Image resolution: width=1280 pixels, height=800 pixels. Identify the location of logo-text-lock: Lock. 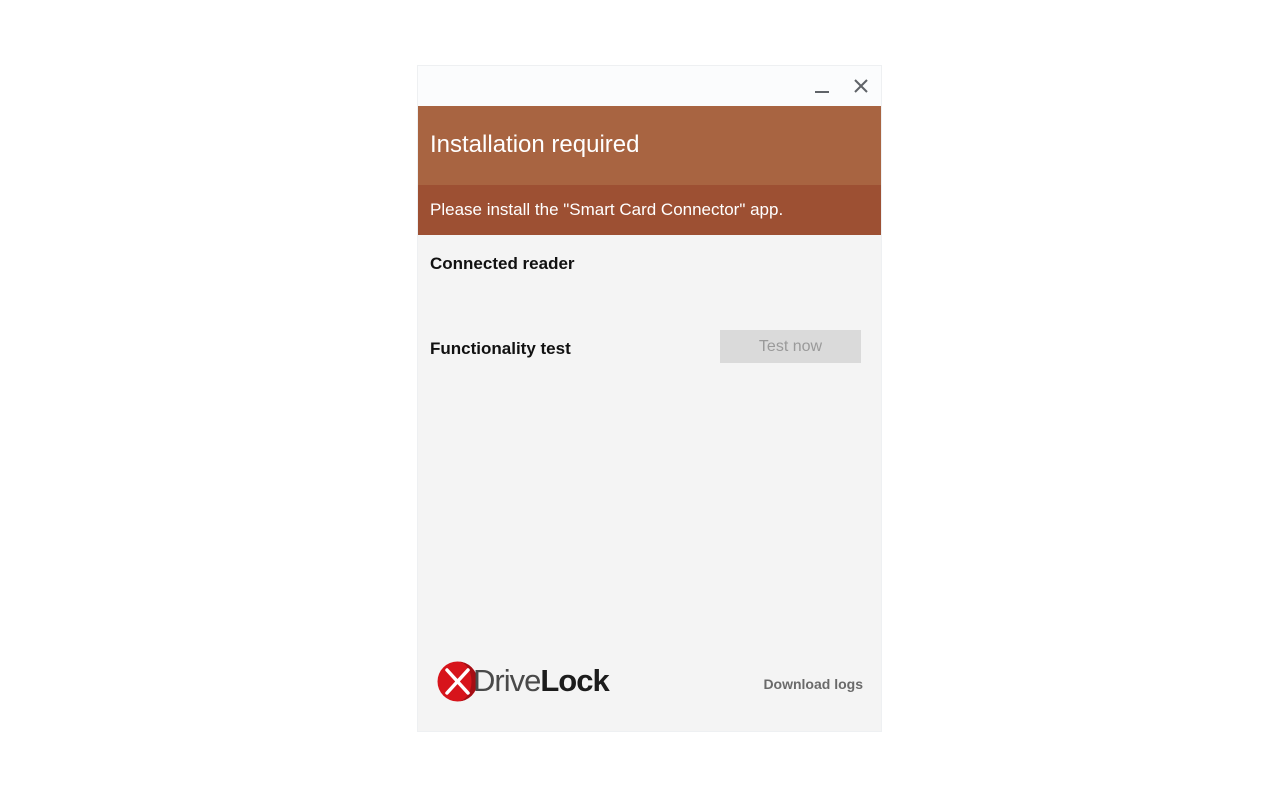
(574, 680).